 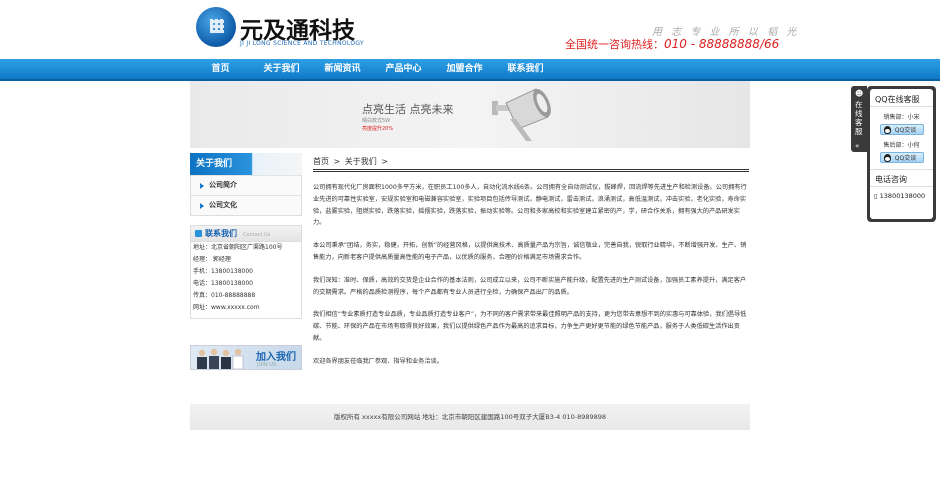 What do you see at coordinates (220, 358) in the screenshot?
I see `people-image` at bounding box center [220, 358].